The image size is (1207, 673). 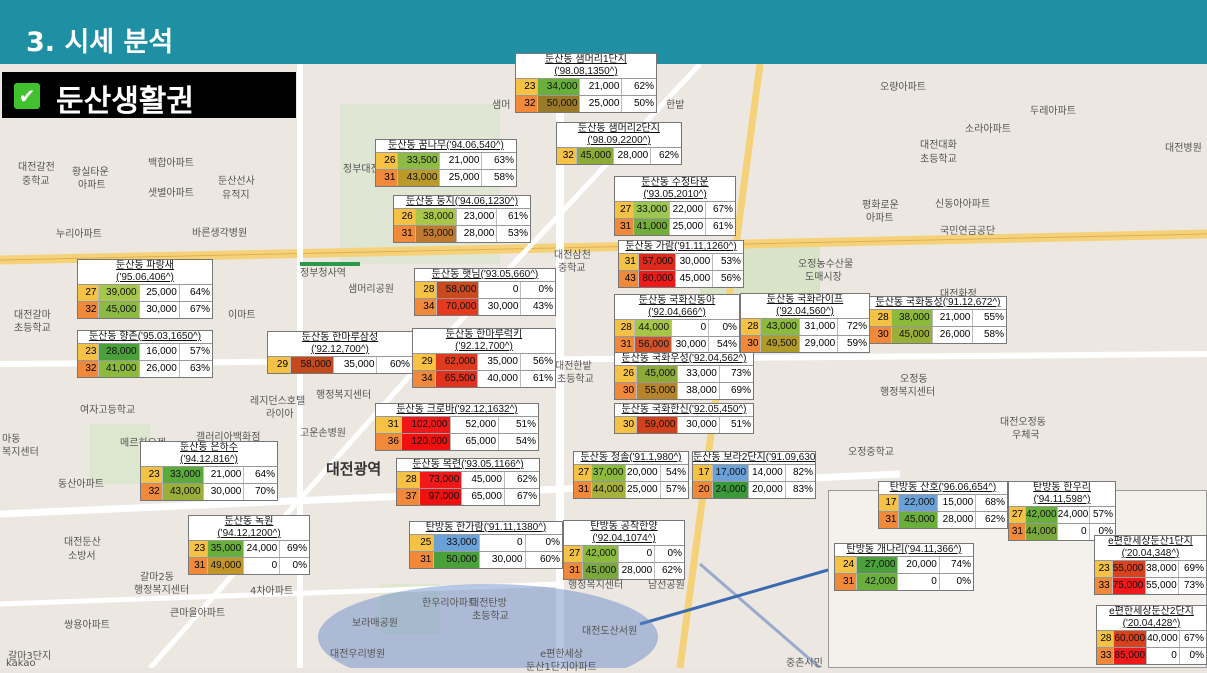 What do you see at coordinates (468, 464) in the screenshot?
I see `complex-name: 둔산동 목련('93.05,1166^)` at bounding box center [468, 464].